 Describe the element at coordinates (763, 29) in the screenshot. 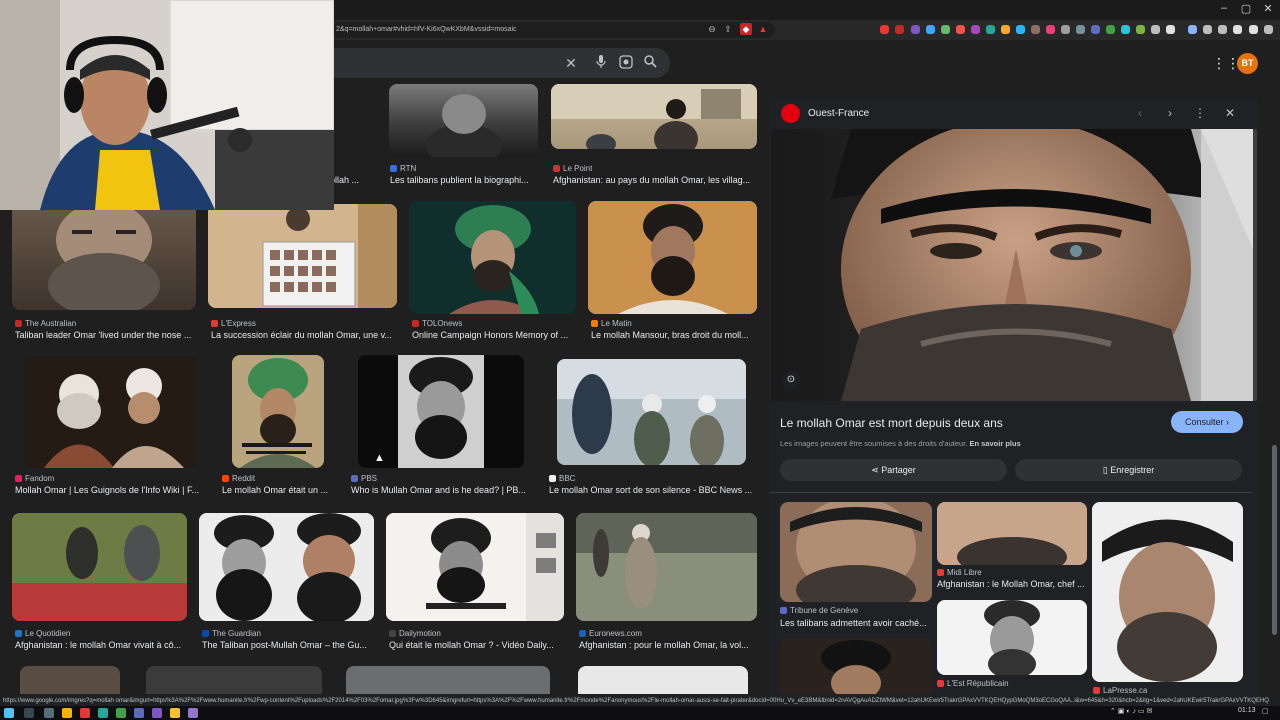

I see `warning-icon: ▲` at that location.